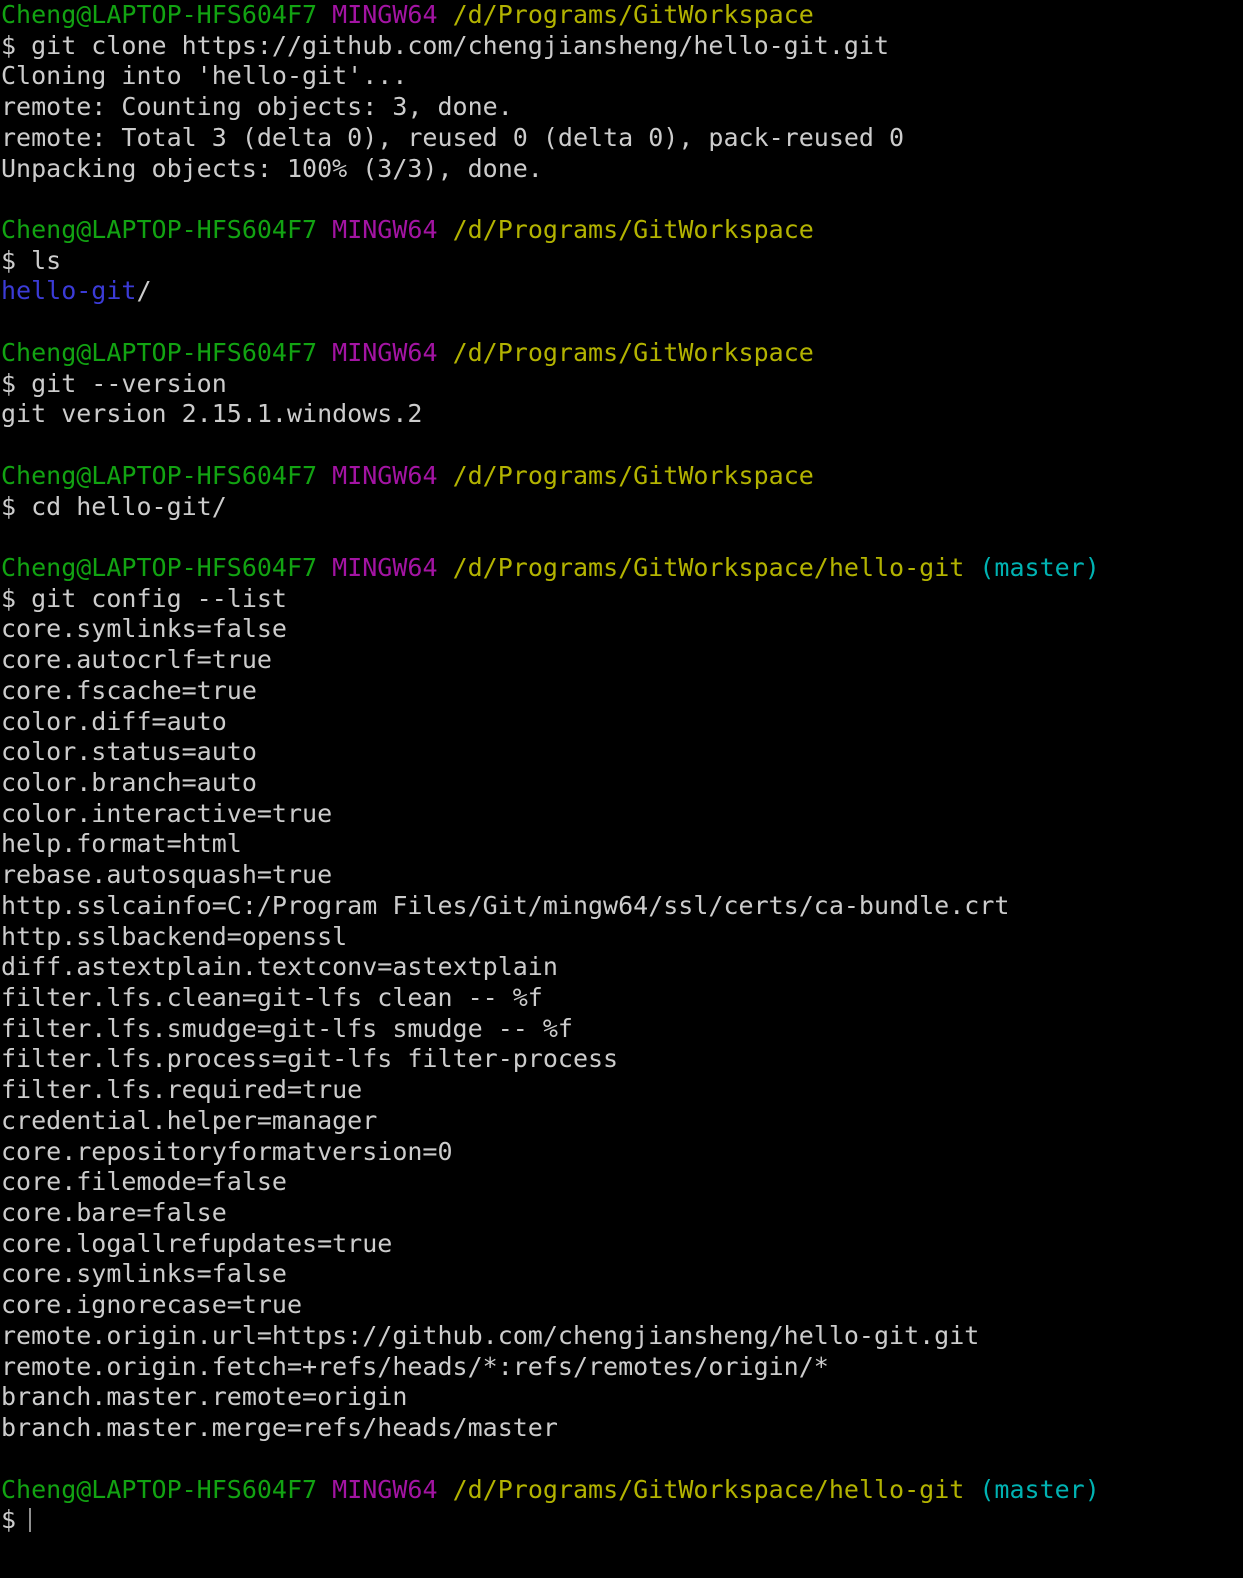  I want to click on output-text: branch.master.merge=refs/heads/master, so click(279, 1428).